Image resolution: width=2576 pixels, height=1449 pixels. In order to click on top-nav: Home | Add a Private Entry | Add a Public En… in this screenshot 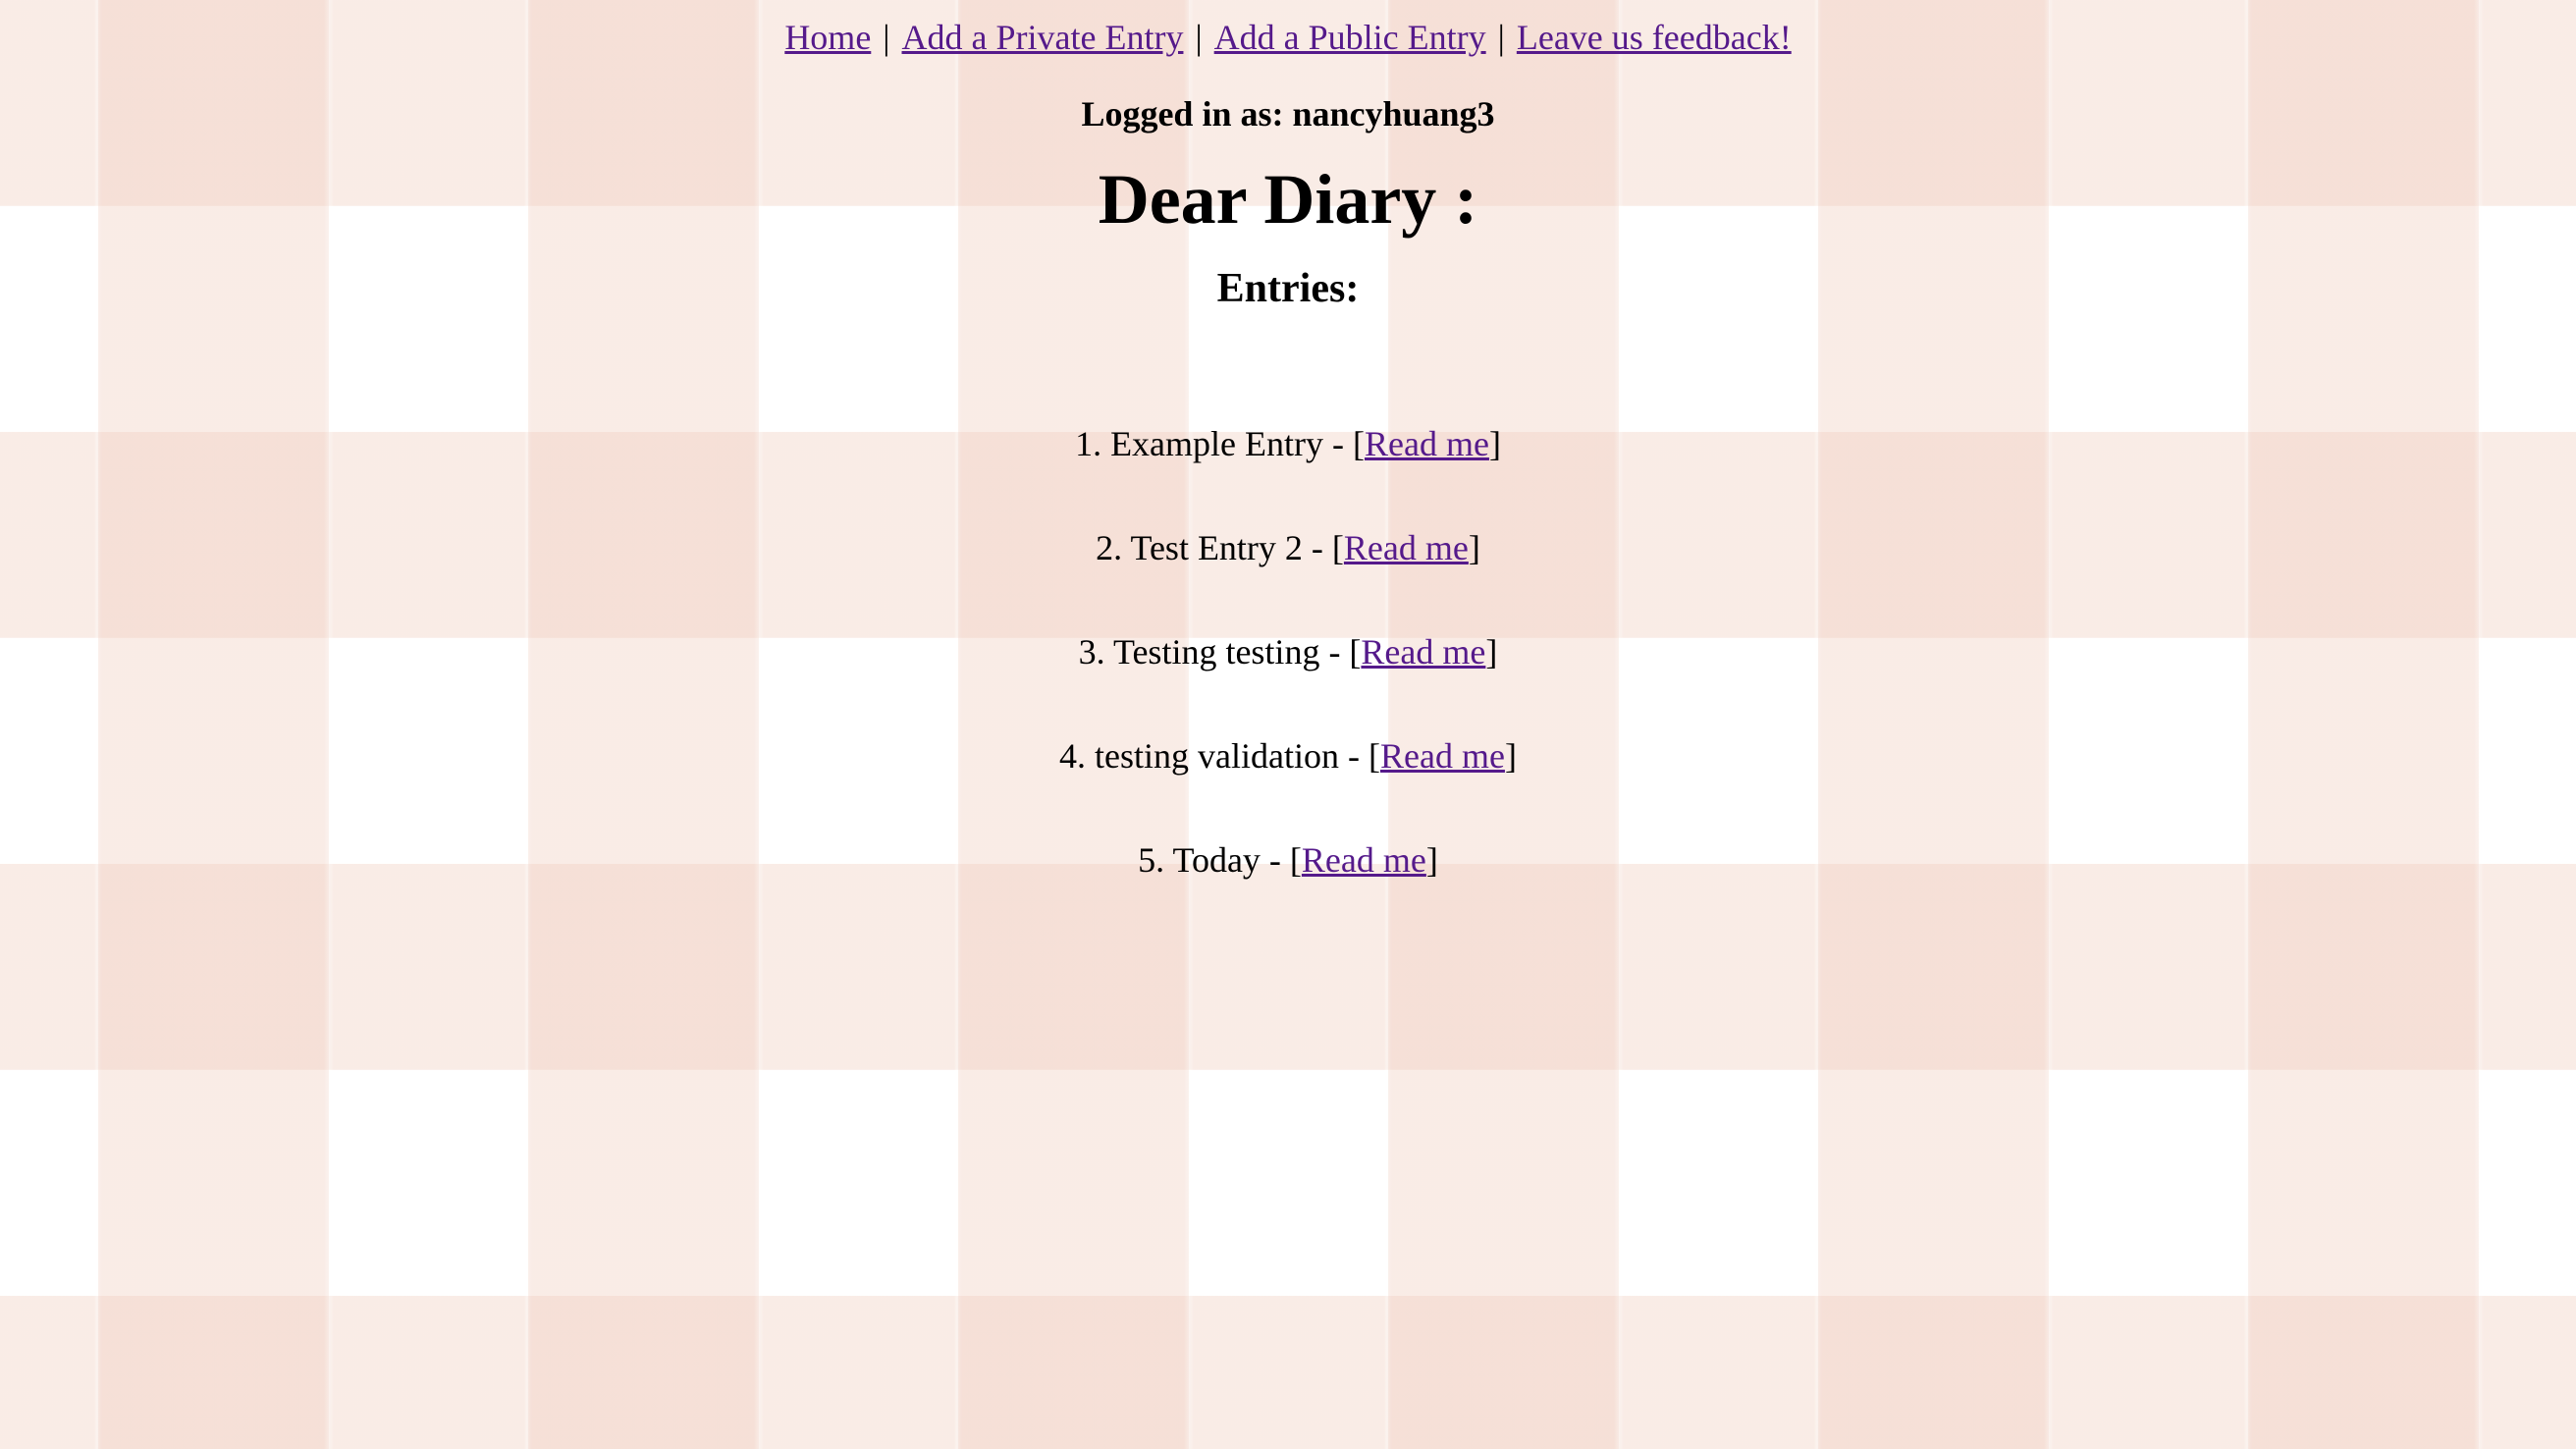, I will do `click(1288, 37)`.